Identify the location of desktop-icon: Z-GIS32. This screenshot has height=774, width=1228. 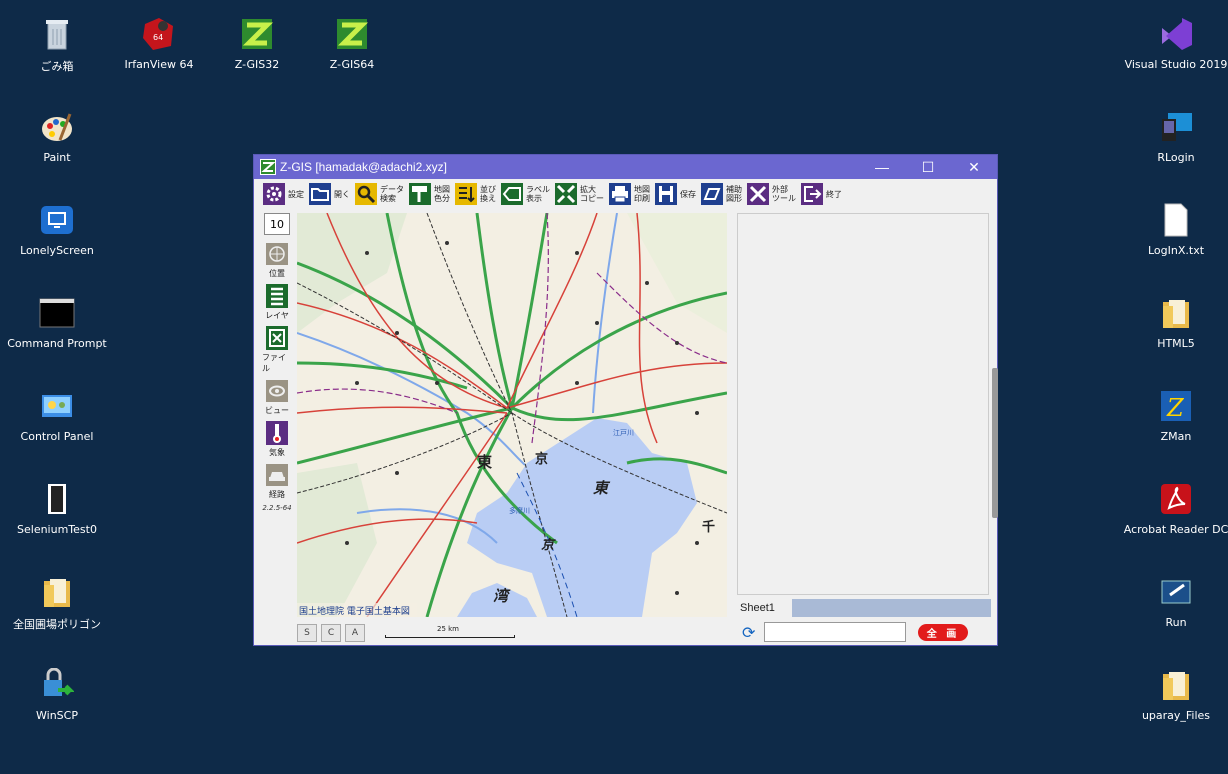
(257, 43).